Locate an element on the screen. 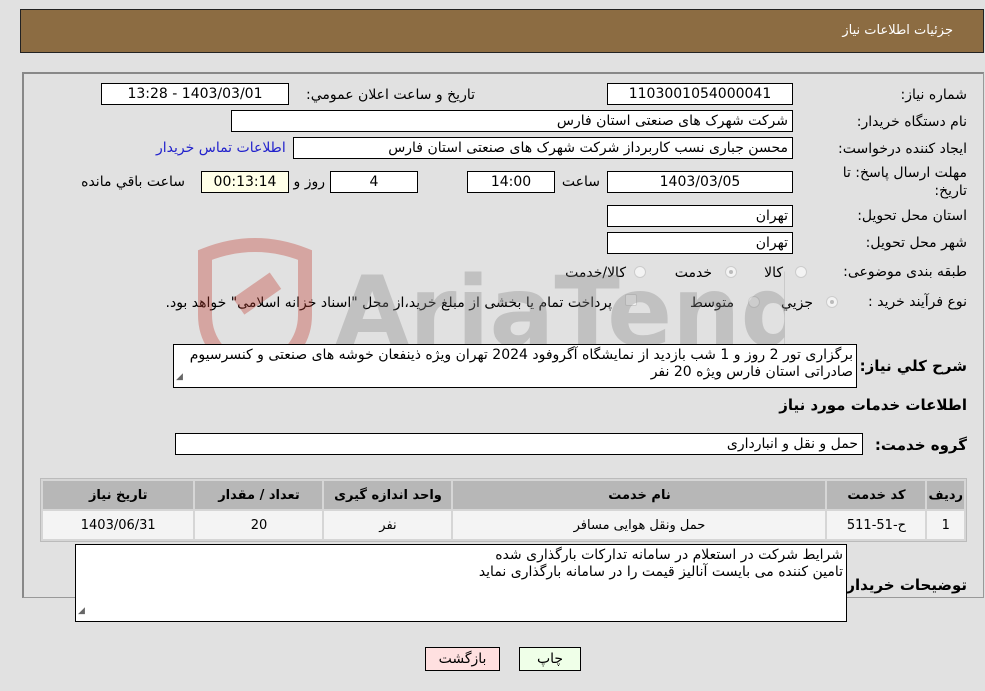 This screenshot has height=691, width=985. process-option-minor: جزیي is located at coordinates (797, 303).